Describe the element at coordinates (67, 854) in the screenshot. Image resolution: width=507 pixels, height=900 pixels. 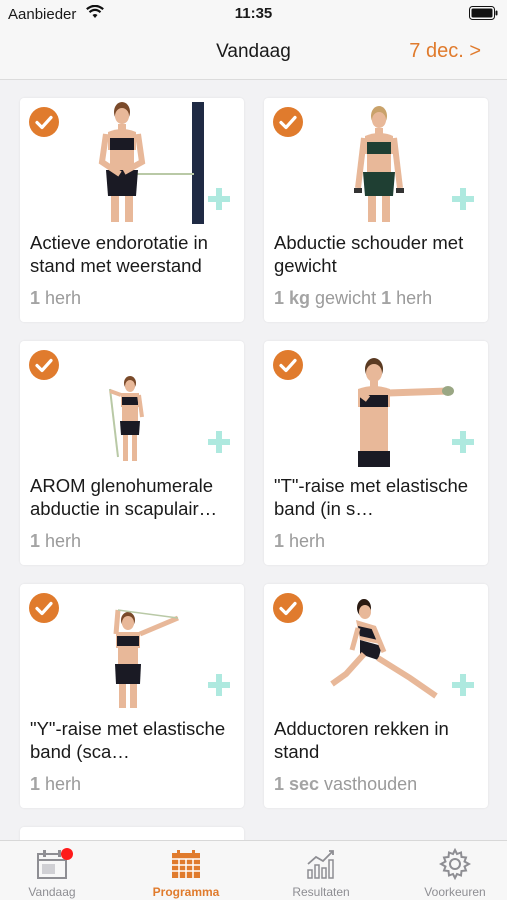
I see `notification-badge` at that location.